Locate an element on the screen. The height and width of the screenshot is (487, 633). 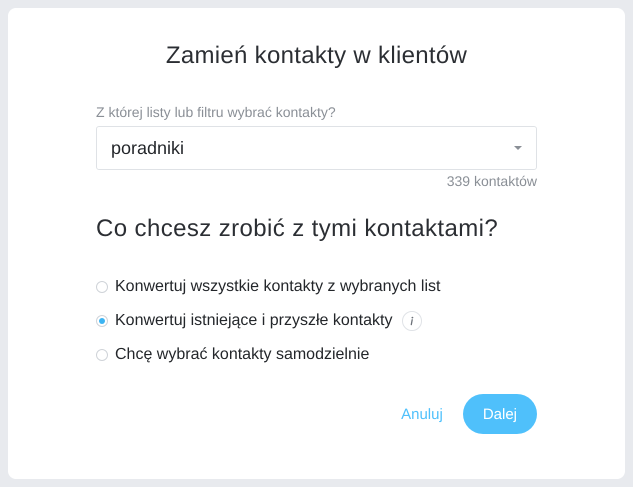
field-label: Z której listy lub filtru wybrać kontakty? is located at coordinates (216, 112).